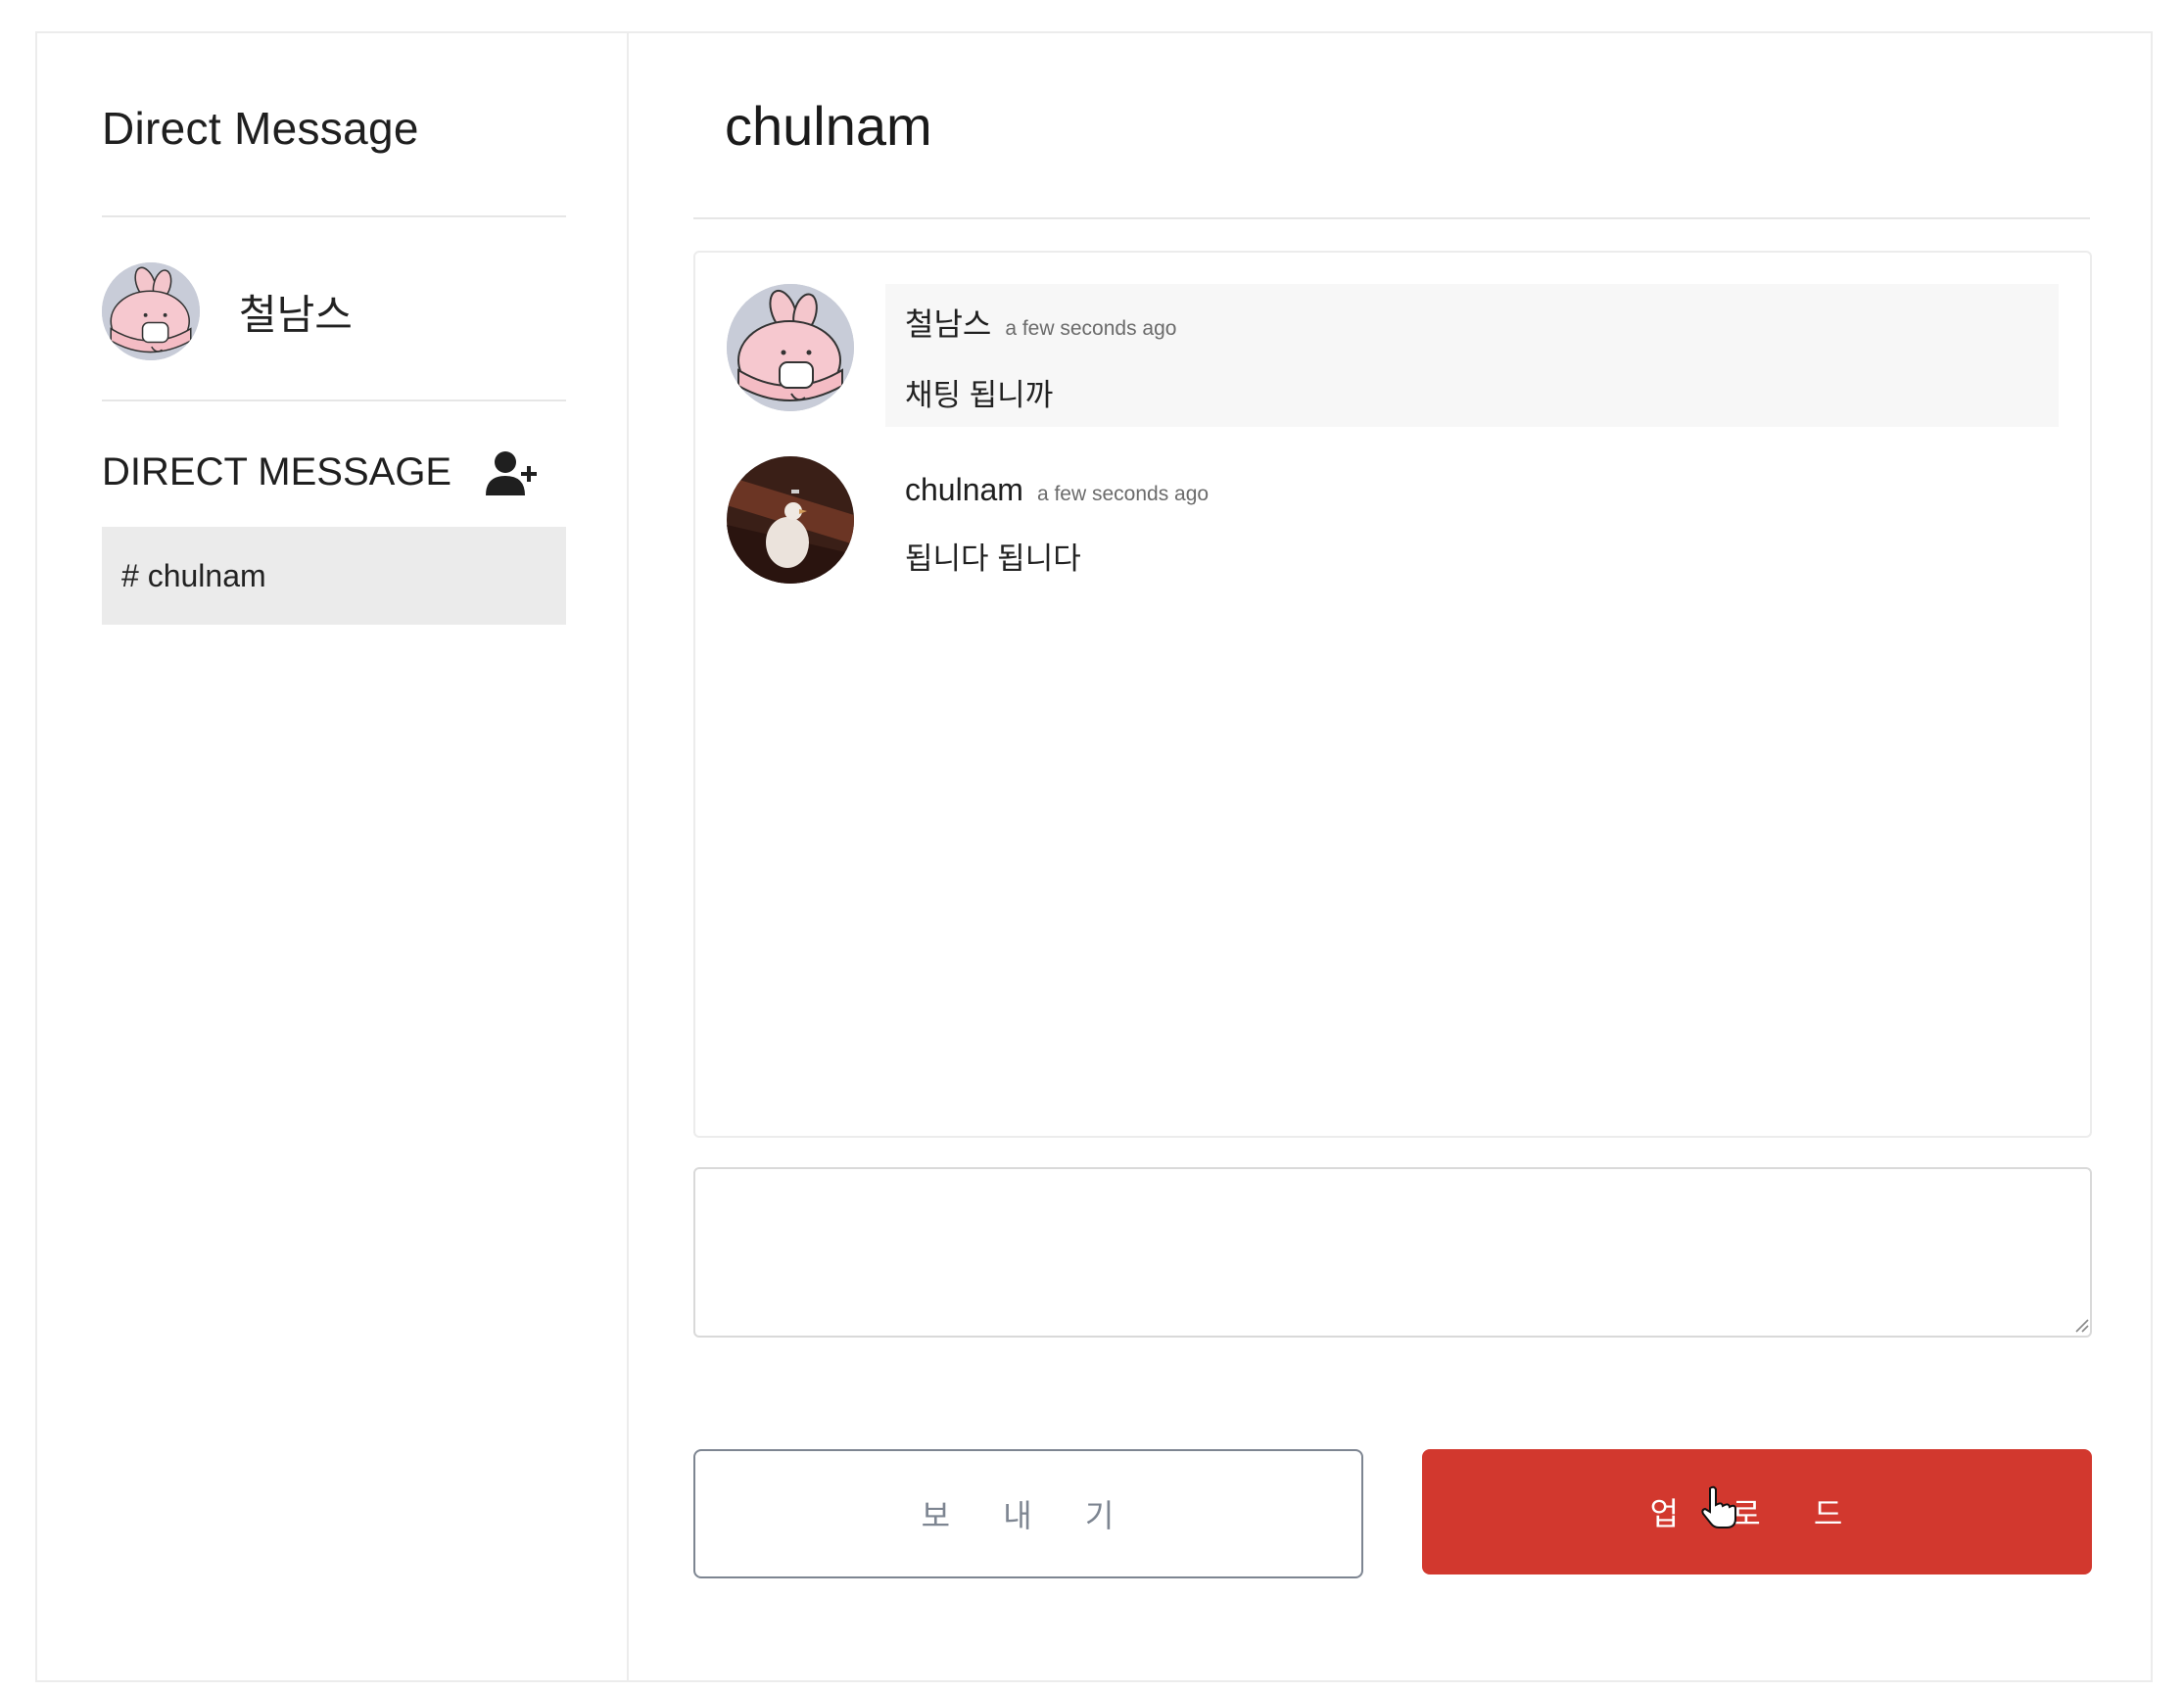 This screenshot has width=2184, height=1692. What do you see at coordinates (828, 126) in the screenshot?
I see `chat-title: chulnam` at bounding box center [828, 126].